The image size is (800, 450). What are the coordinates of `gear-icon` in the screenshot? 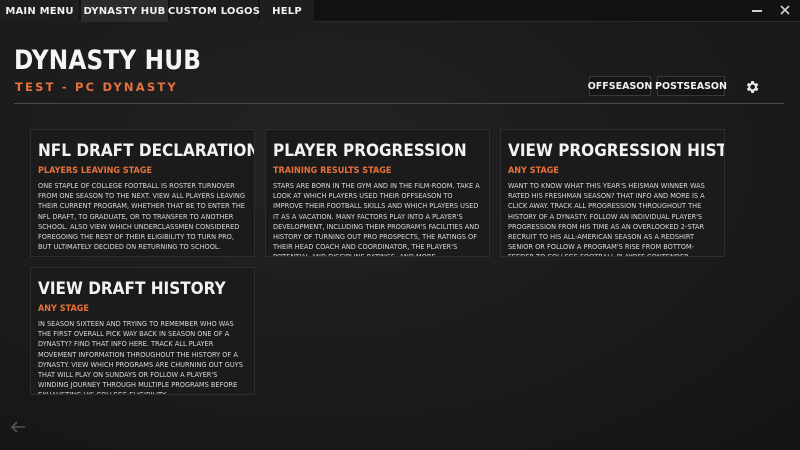 It's located at (752, 87).